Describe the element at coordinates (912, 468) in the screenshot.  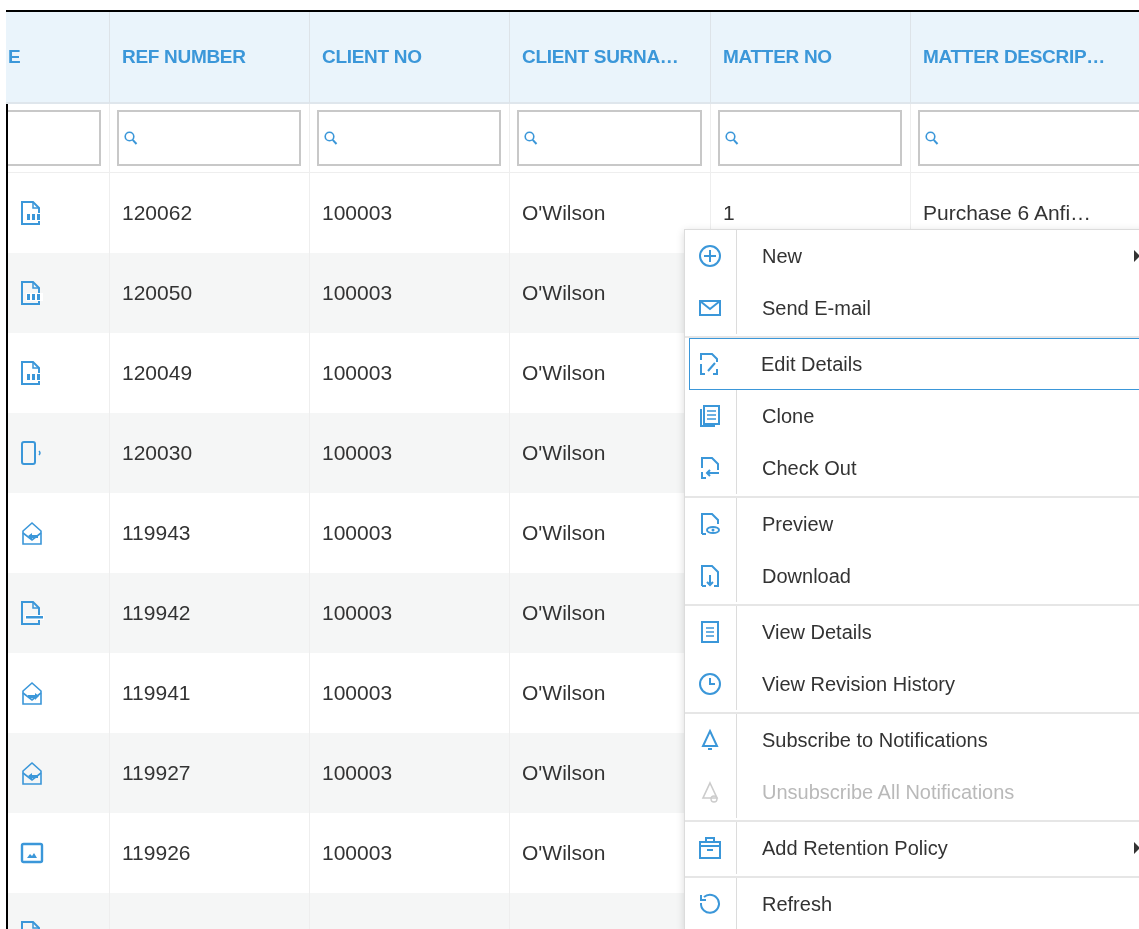
I see `menu-item: Check Out` at that location.